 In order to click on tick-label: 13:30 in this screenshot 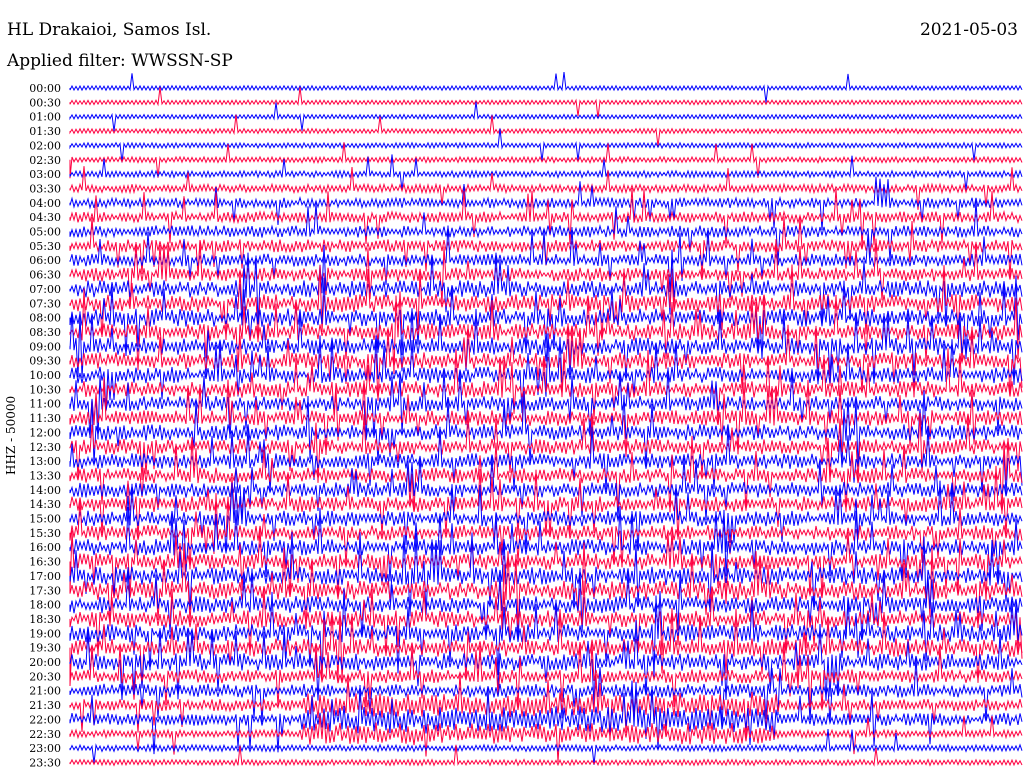, I will do `click(45, 475)`.